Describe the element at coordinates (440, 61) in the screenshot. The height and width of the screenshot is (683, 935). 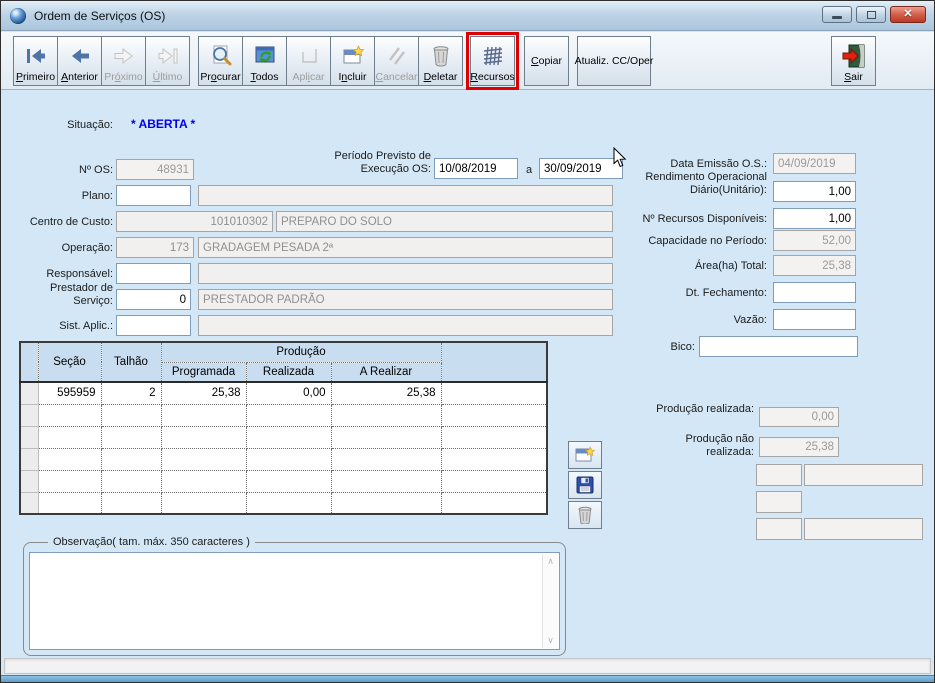
I see `deletar-button: Deletar` at that location.